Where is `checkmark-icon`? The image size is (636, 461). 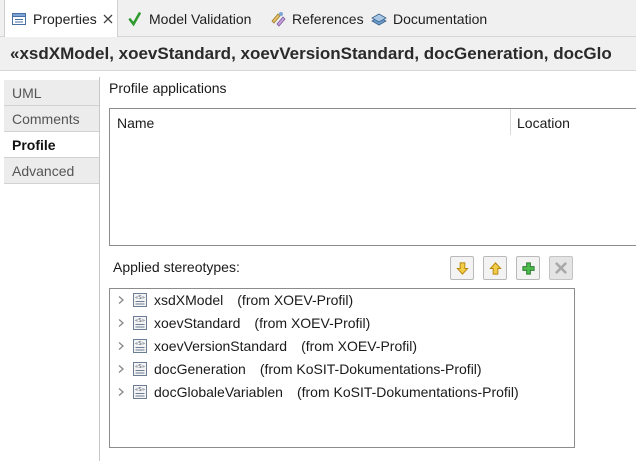
checkmark-icon is located at coordinates (134, 18).